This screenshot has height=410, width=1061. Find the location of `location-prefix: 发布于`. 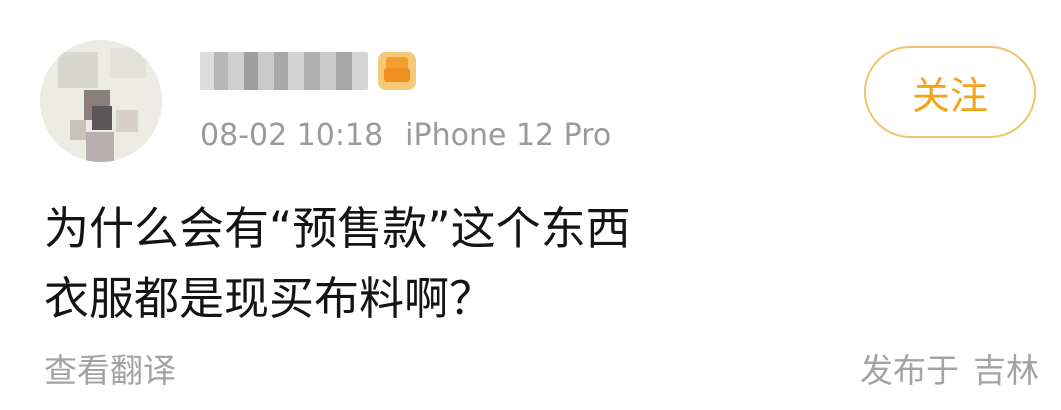

location-prefix: 发布于 is located at coordinates (909, 370).